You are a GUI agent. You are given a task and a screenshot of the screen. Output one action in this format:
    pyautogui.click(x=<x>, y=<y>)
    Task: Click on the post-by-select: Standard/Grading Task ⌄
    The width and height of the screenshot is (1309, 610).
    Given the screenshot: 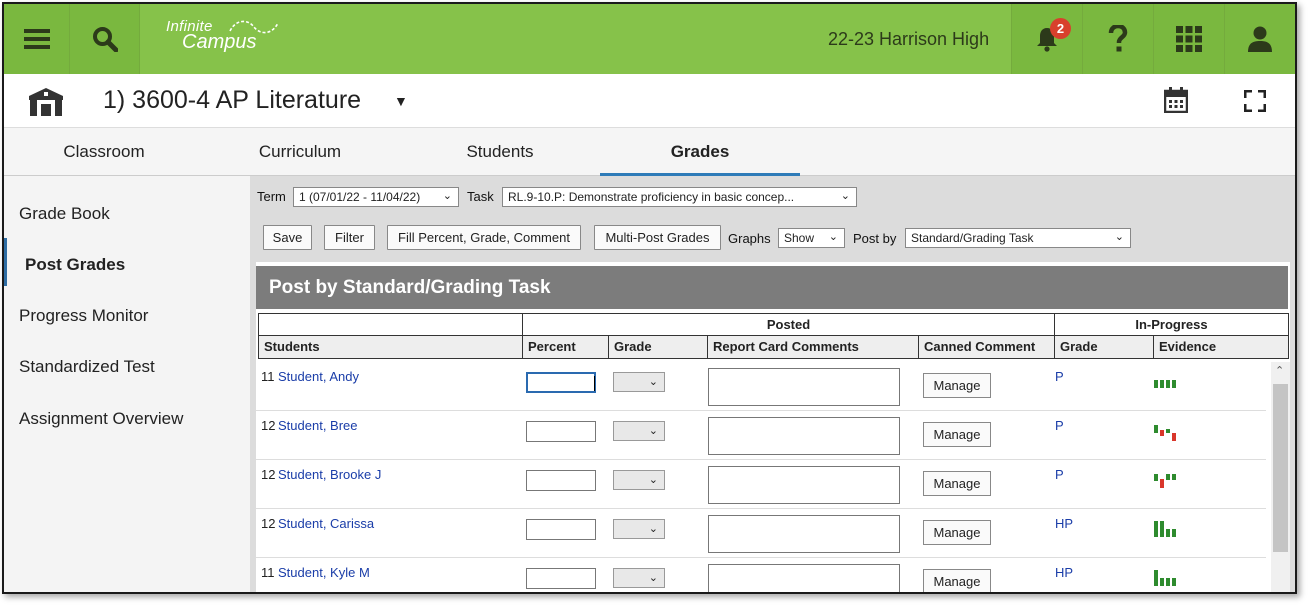 What is the action you would take?
    pyautogui.click(x=1018, y=238)
    